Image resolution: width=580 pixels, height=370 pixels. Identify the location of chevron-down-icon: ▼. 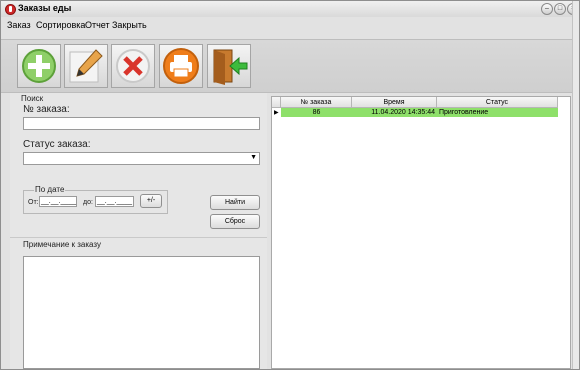
(253, 157).